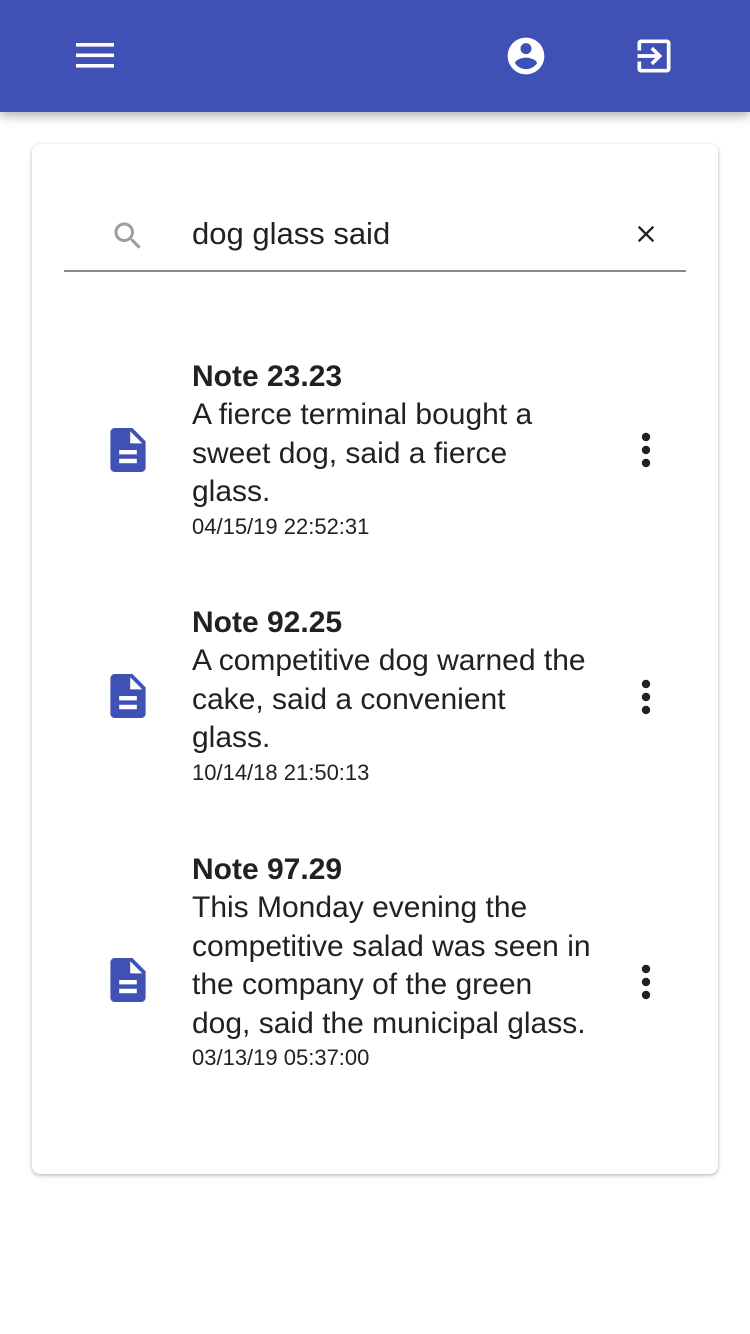 The image size is (750, 1334). Describe the element at coordinates (281, 772) in the screenshot. I see `note-date: 10/14/18 21:50:13` at that location.